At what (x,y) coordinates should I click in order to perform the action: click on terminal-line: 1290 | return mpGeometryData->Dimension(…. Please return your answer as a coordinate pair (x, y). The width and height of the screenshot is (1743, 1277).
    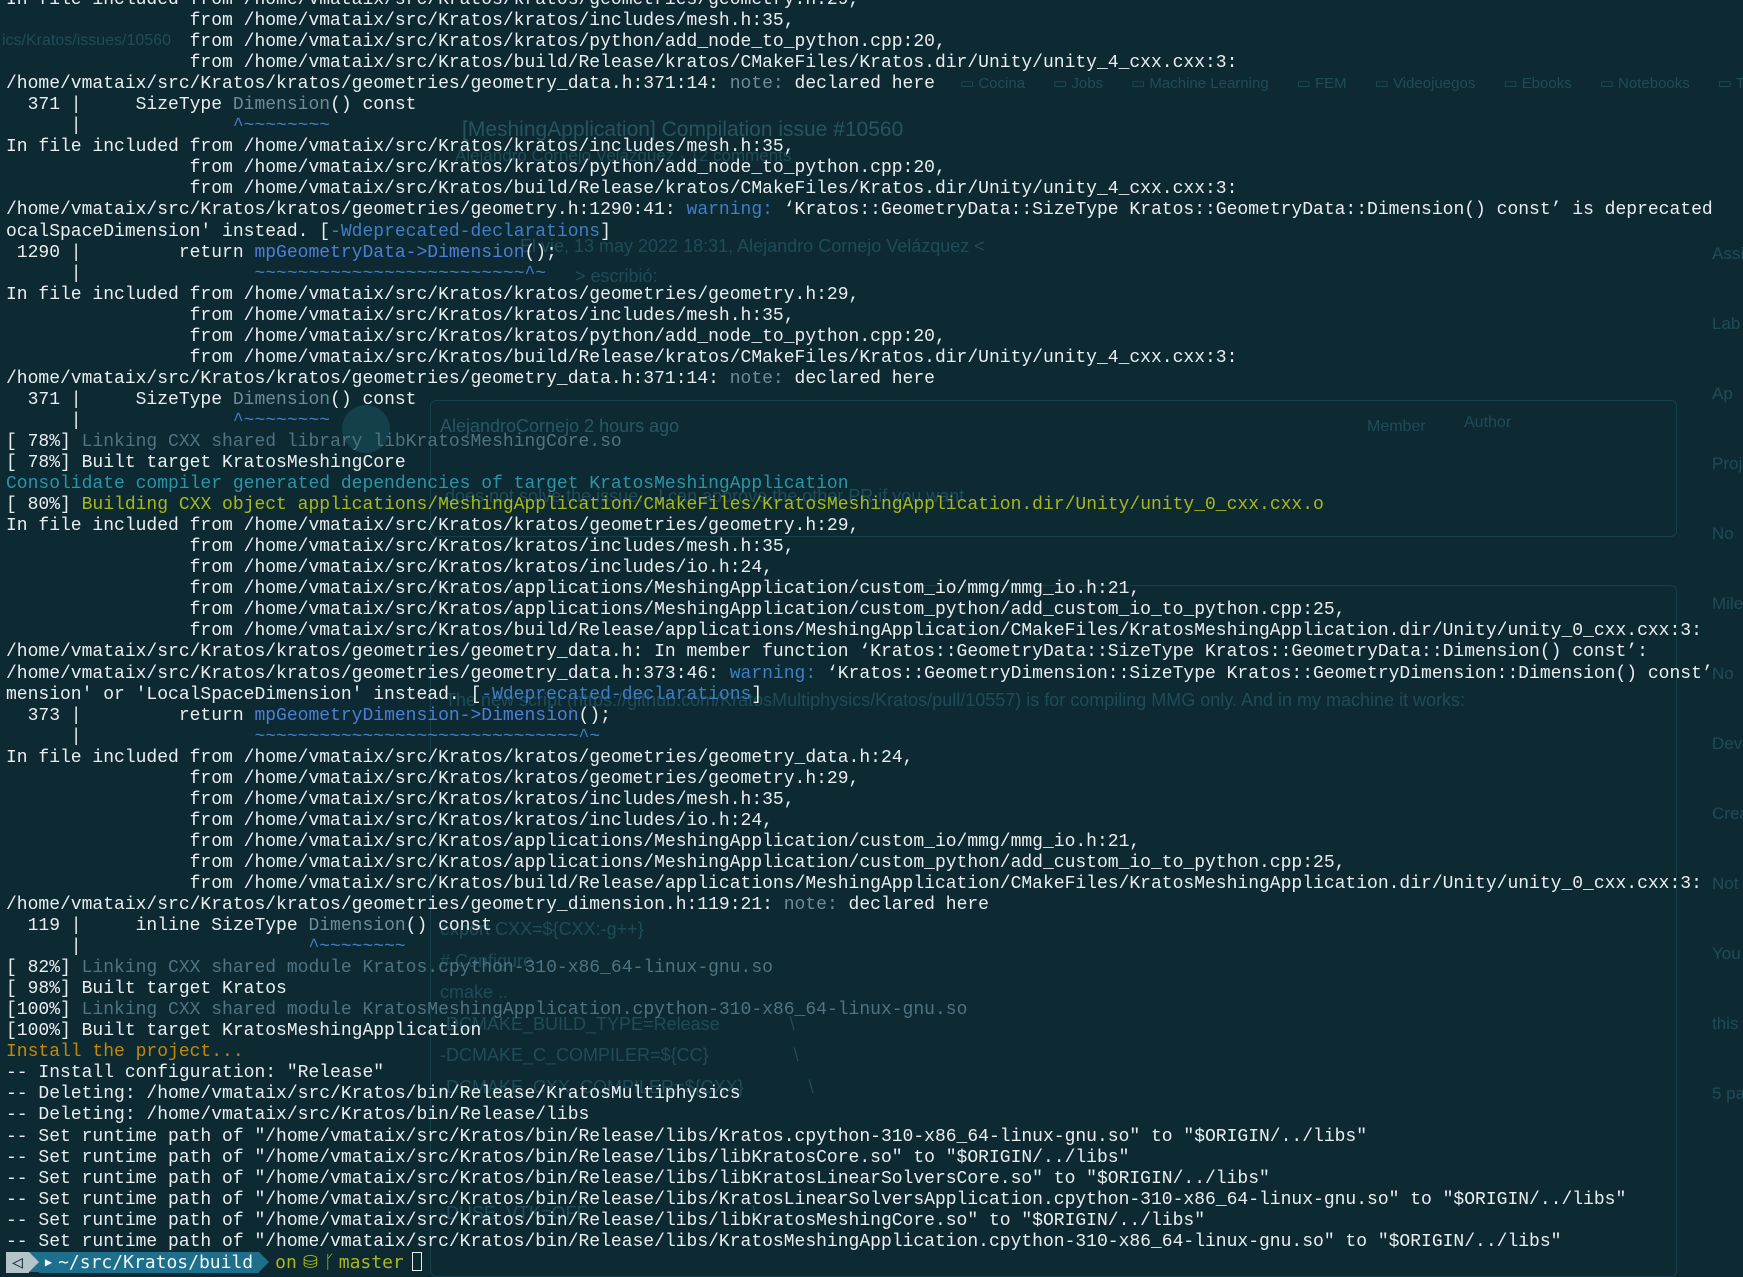
    Looking at the image, I should click on (859, 253).